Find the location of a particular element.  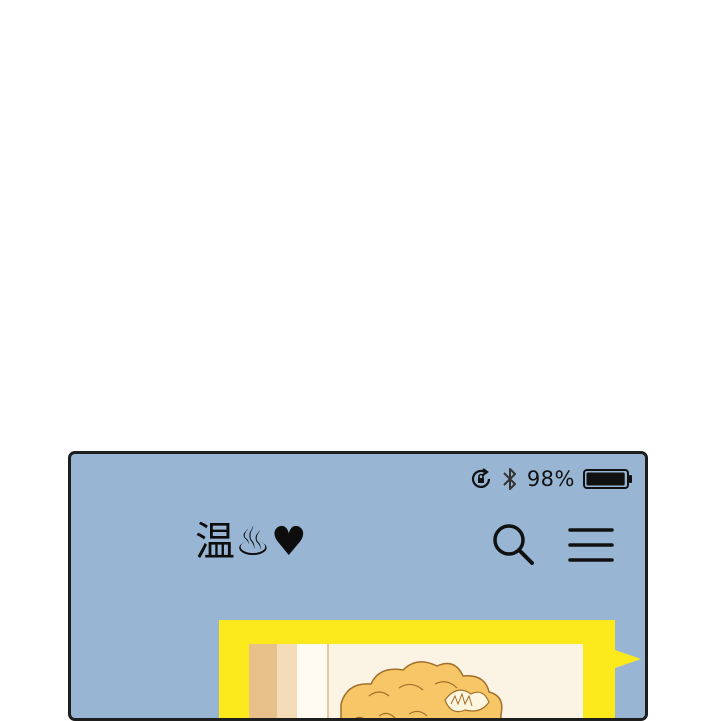

search-icon is located at coordinates (513, 544).